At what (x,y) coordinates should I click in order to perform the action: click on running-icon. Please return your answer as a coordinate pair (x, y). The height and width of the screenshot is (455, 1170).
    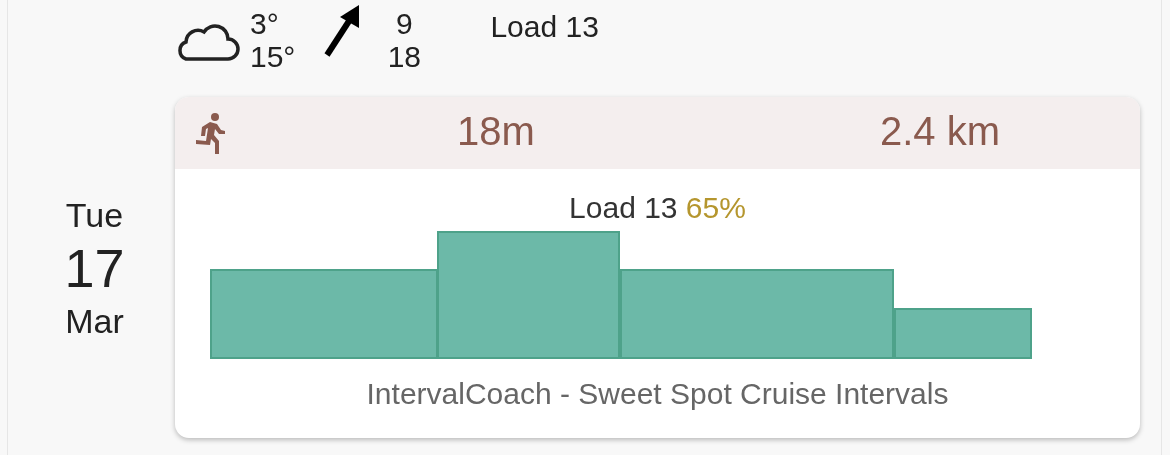
    Looking at the image, I should click on (209, 133).